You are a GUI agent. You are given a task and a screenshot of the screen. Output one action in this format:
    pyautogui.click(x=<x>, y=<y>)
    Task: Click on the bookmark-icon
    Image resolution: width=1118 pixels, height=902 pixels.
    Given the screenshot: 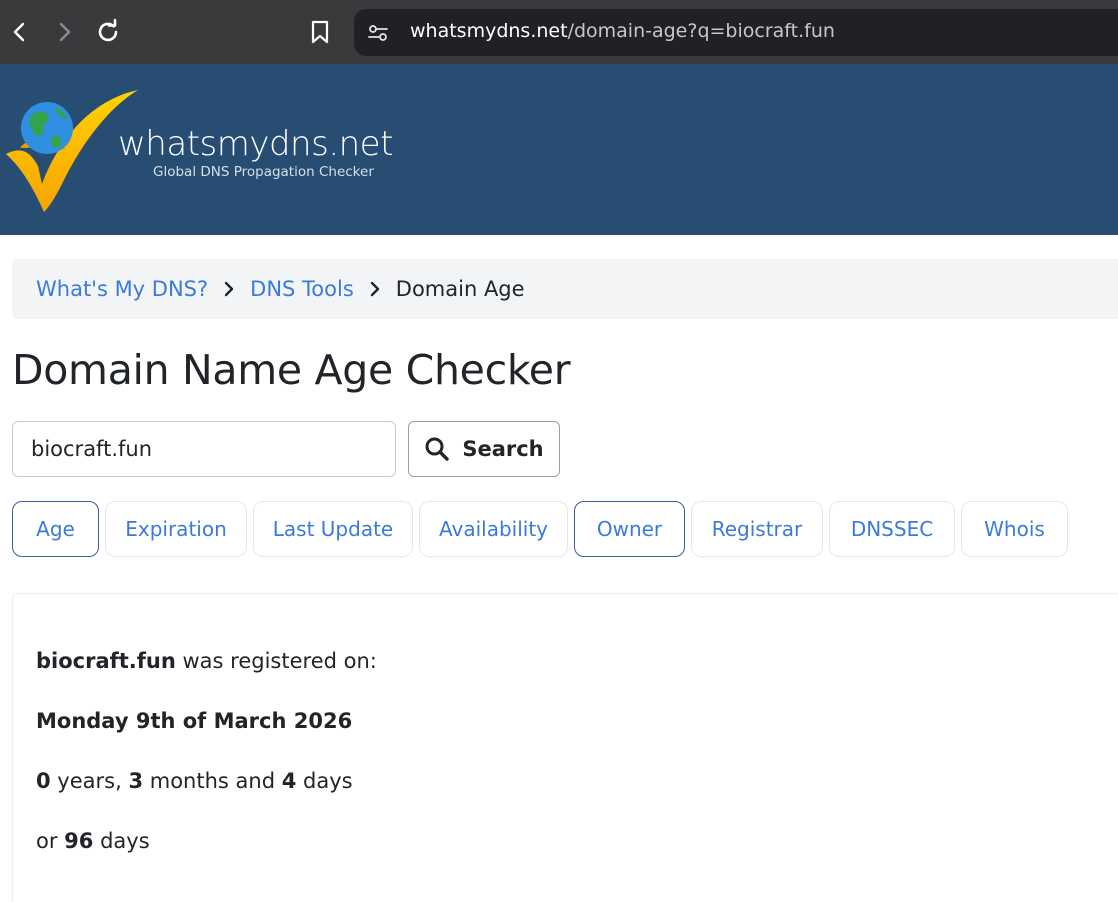 What is the action you would take?
    pyautogui.click(x=320, y=32)
    